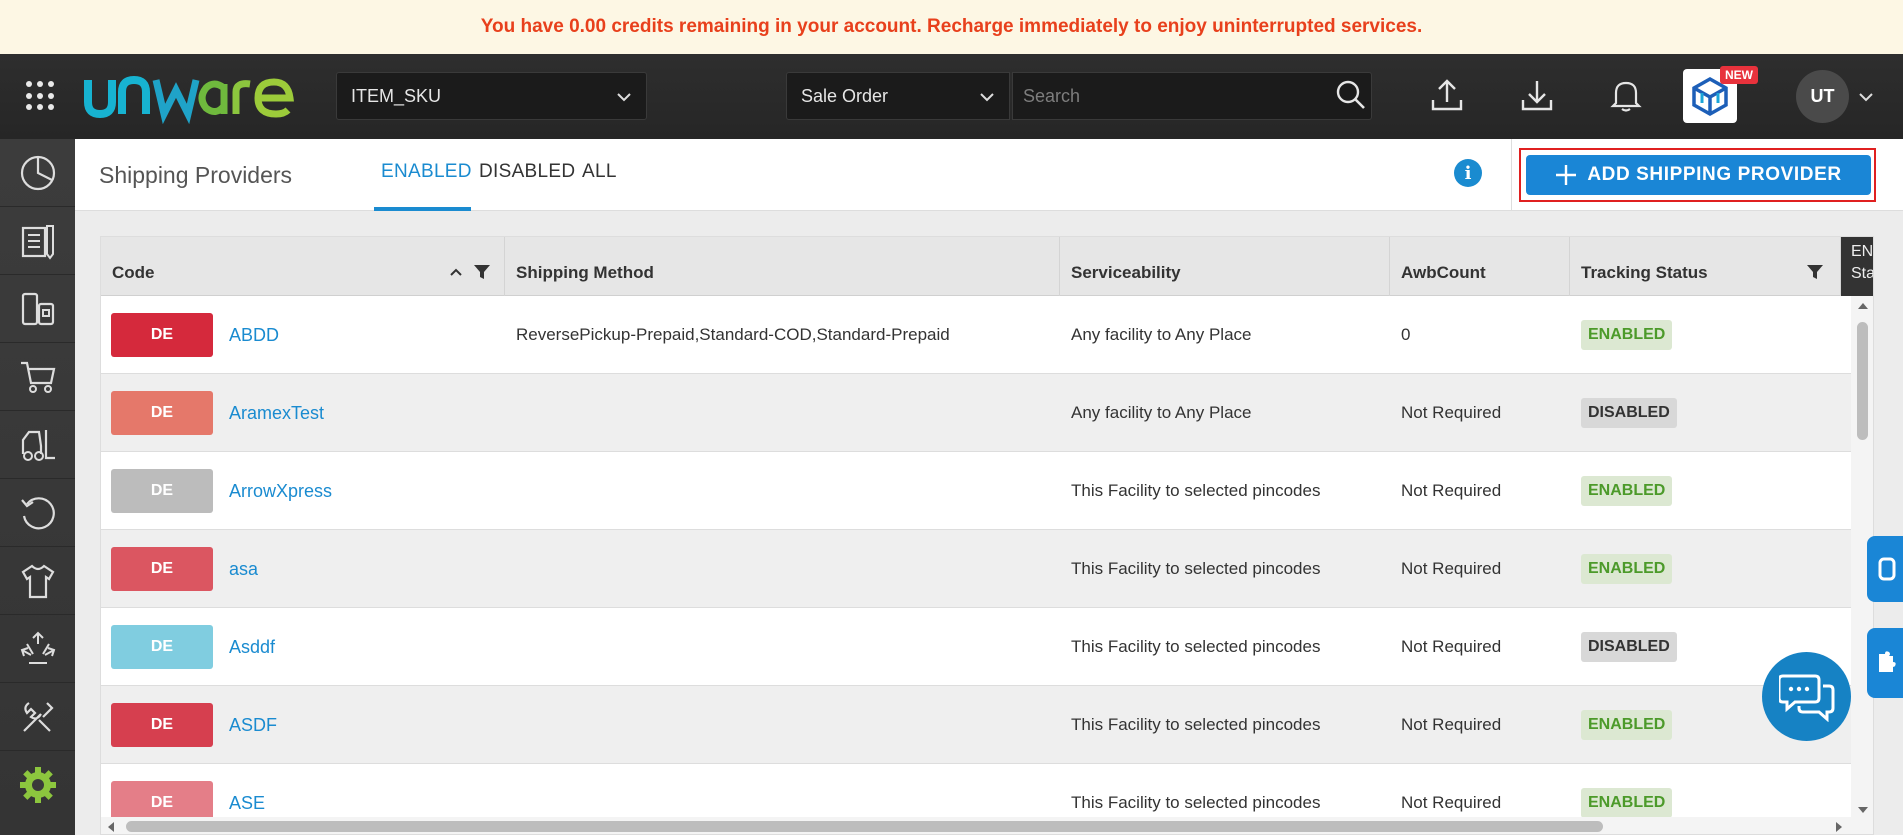 This screenshot has width=1903, height=835. What do you see at coordinates (41, 96) in the screenshot?
I see `apps-grid-icon` at bounding box center [41, 96].